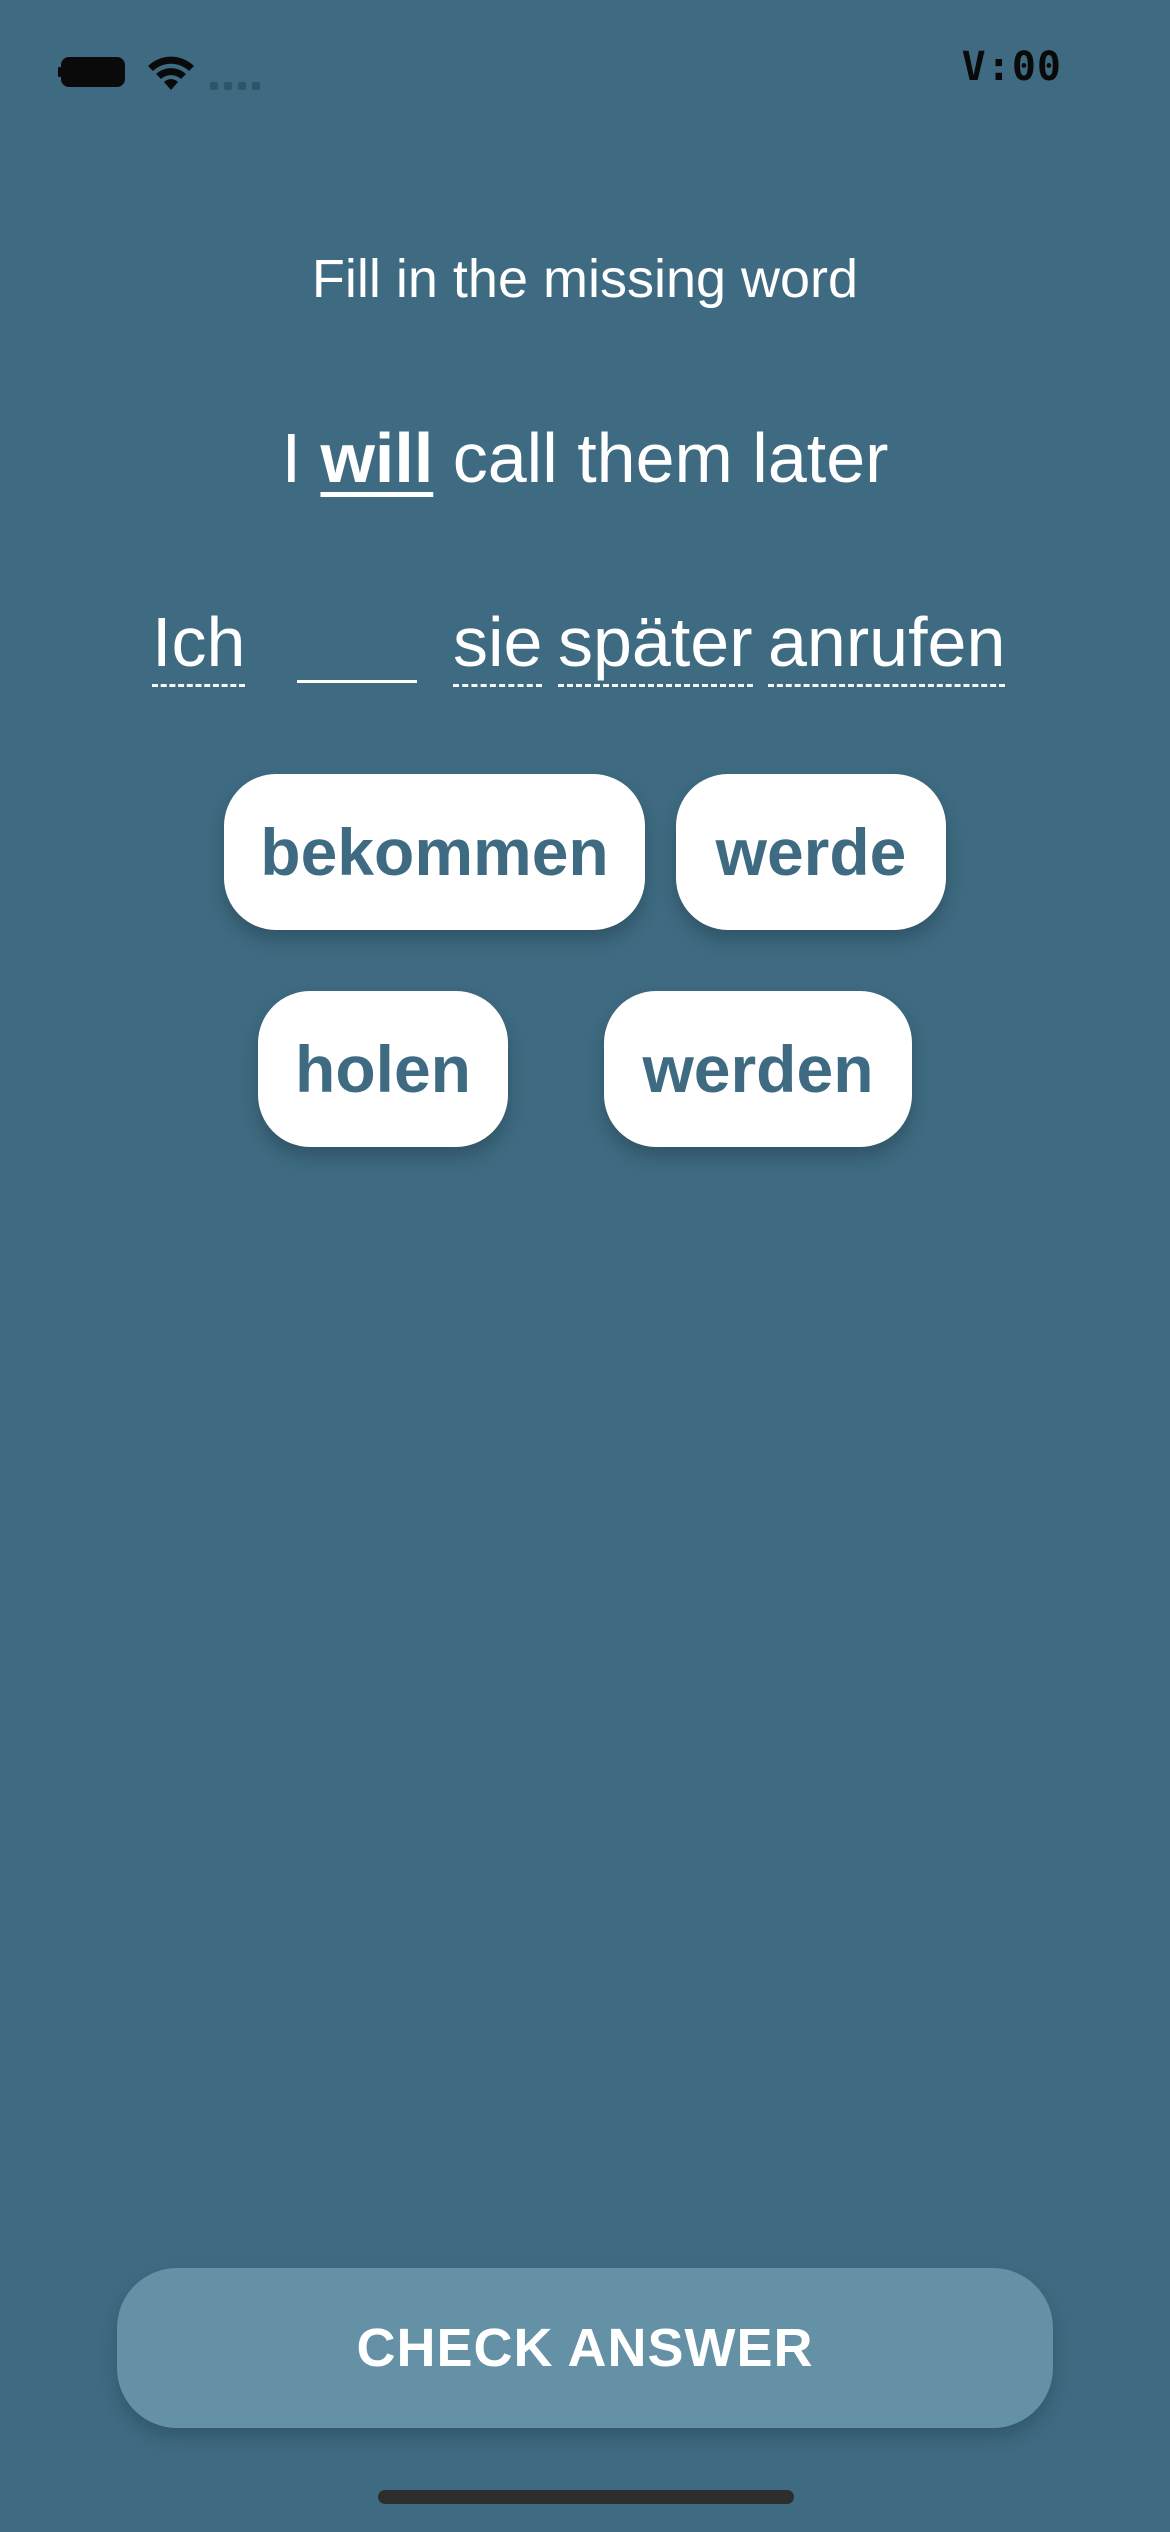 The width and height of the screenshot is (1170, 2532). What do you see at coordinates (811, 852) in the screenshot?
I see `option-werde-button: werde` at bounding box center [811, 852].